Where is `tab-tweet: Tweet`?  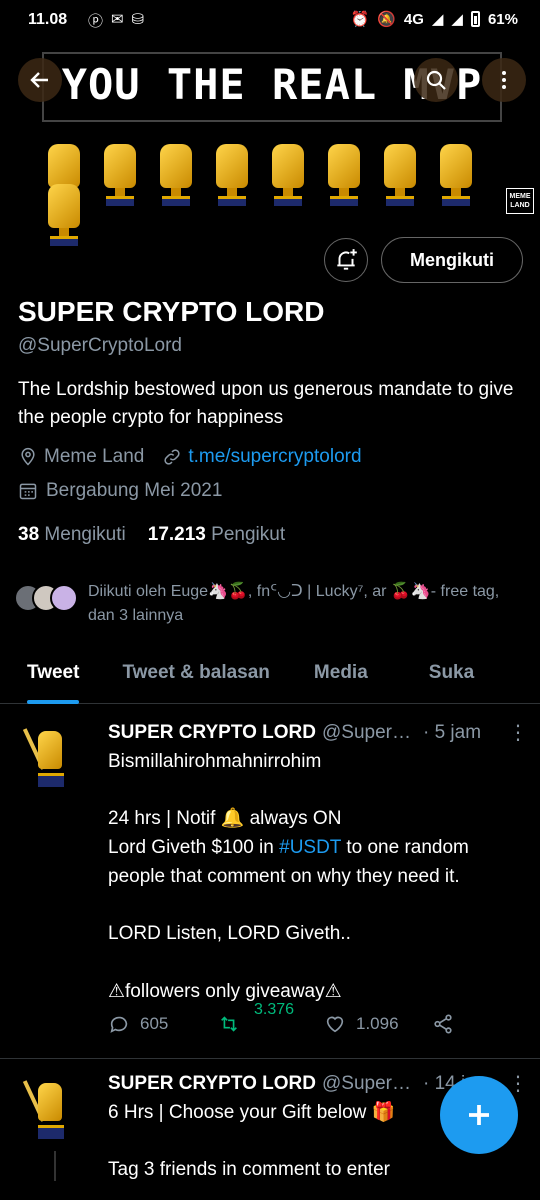 tab-tweet: Tweet is located at coordinates (53, 678).